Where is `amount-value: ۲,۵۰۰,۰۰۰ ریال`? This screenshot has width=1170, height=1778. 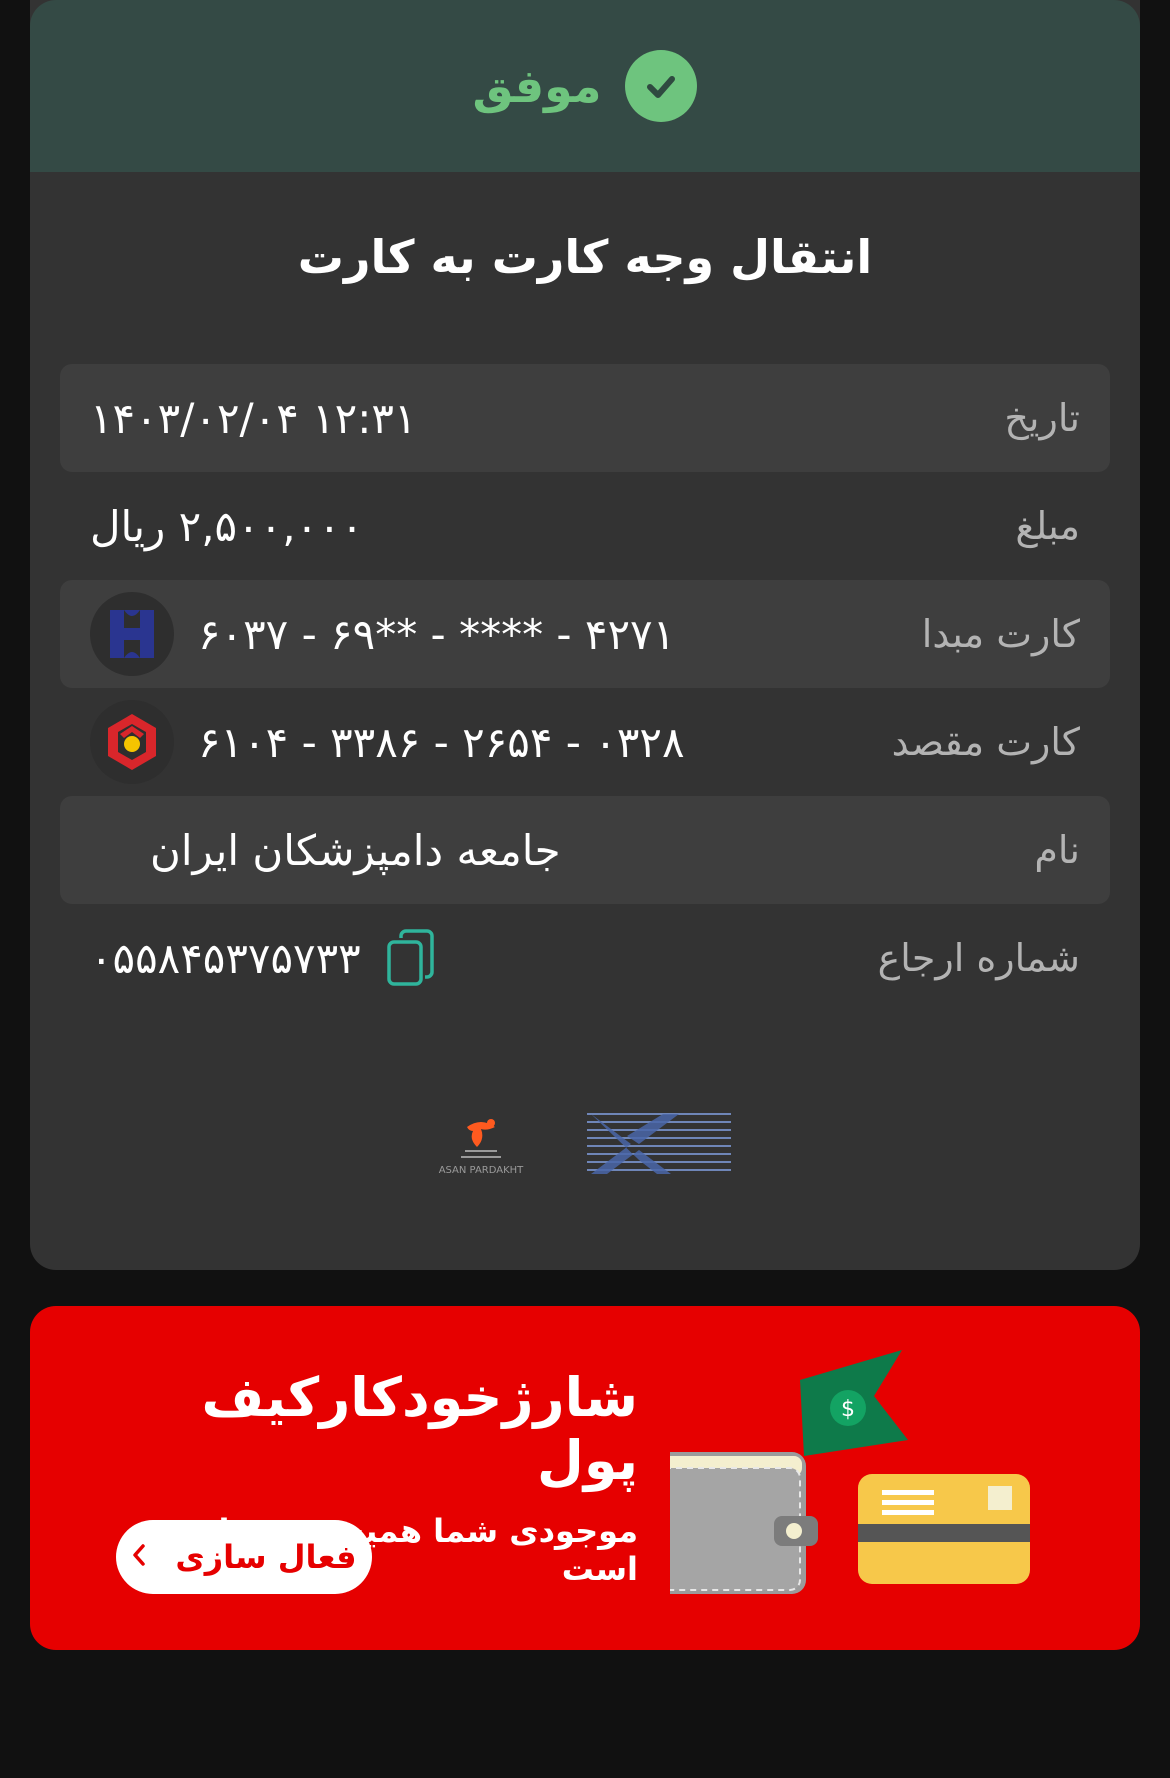
amount-value: ۲,۵۰۰,۰۰۰ ریال is located at coordinates (227, 526).